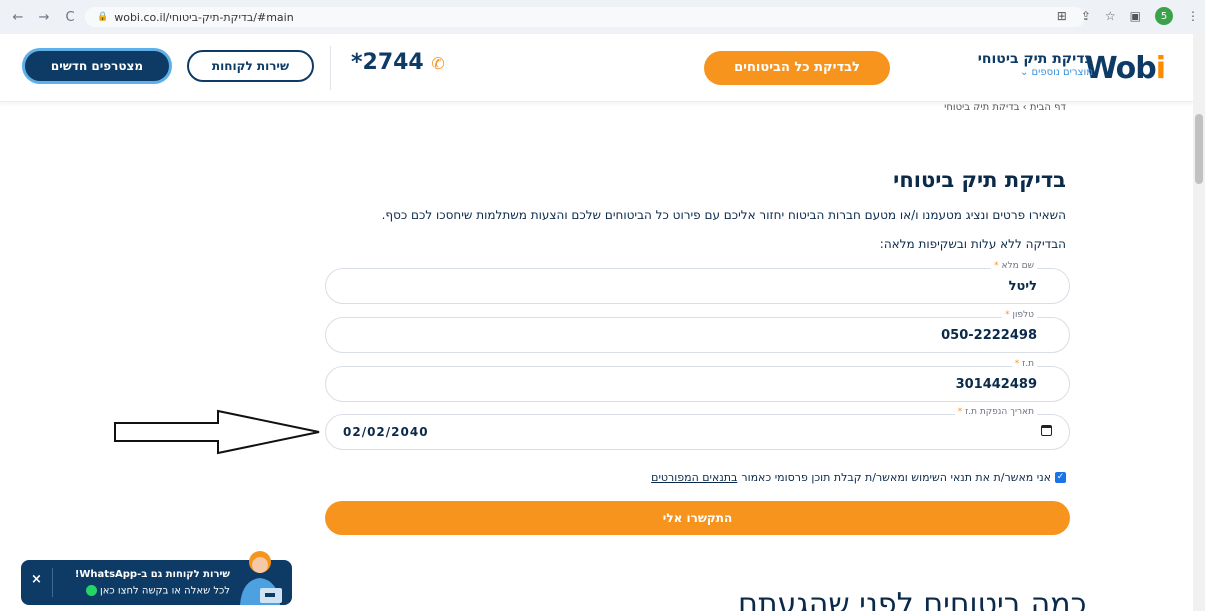 The width and height of the screenshot is (1205, 611). What do you see at coordinates (157, 591) in the screenshot?
I see `whatsapp-subtitle: לכל שאלה או בקשה לחצו כאן` at bounding box center [157, 591].